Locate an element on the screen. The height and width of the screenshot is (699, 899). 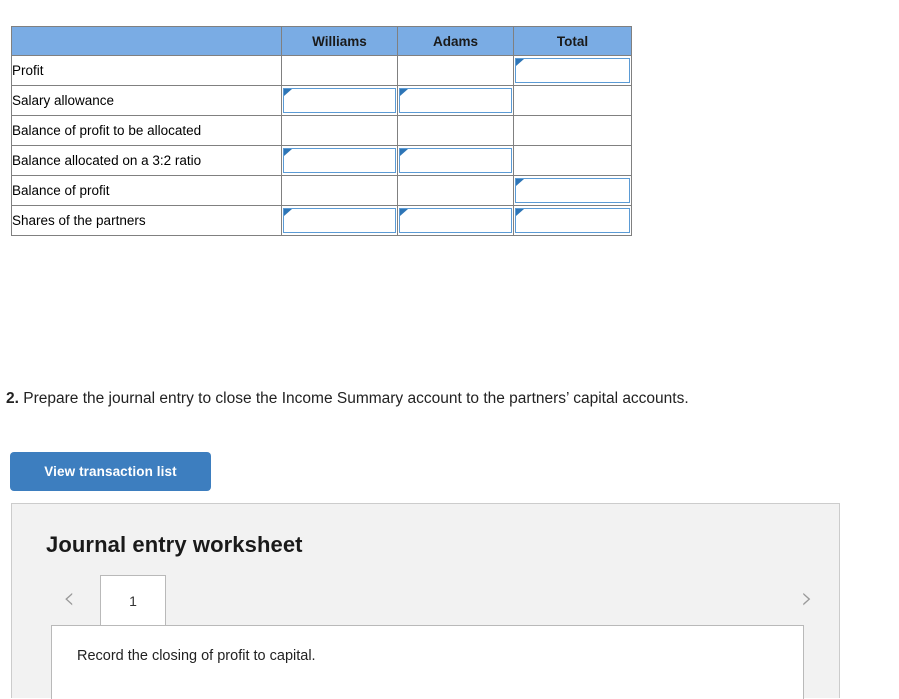
cell-salary-allowance-williams is located at coordinates (339, 100).